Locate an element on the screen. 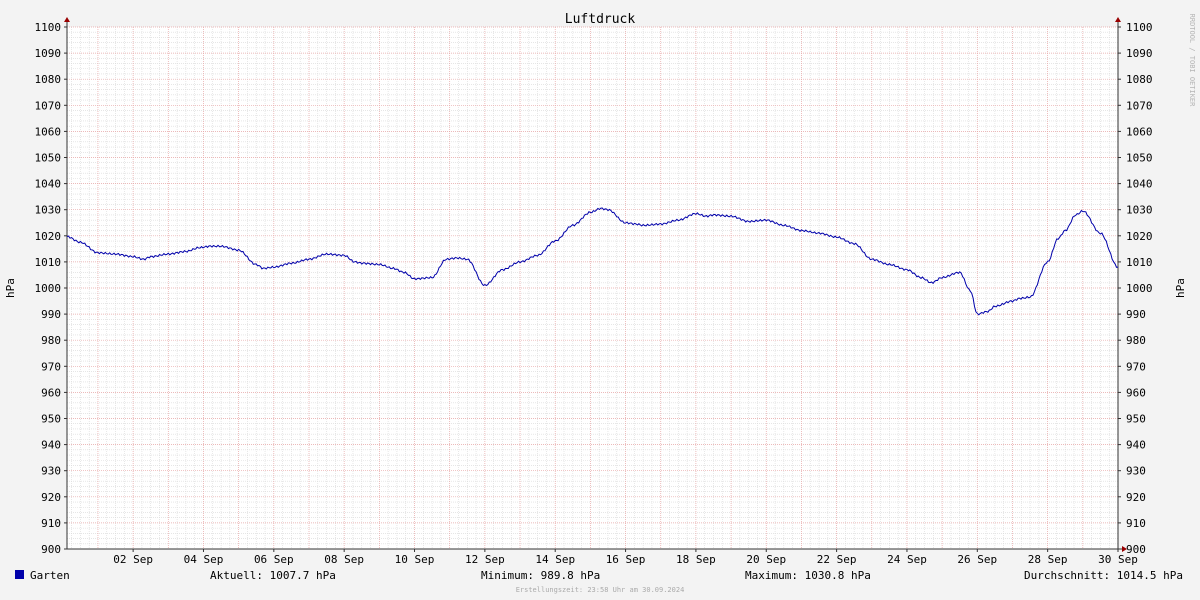  y-axis-label-right: hPa is located at coordinates (1180, 288).